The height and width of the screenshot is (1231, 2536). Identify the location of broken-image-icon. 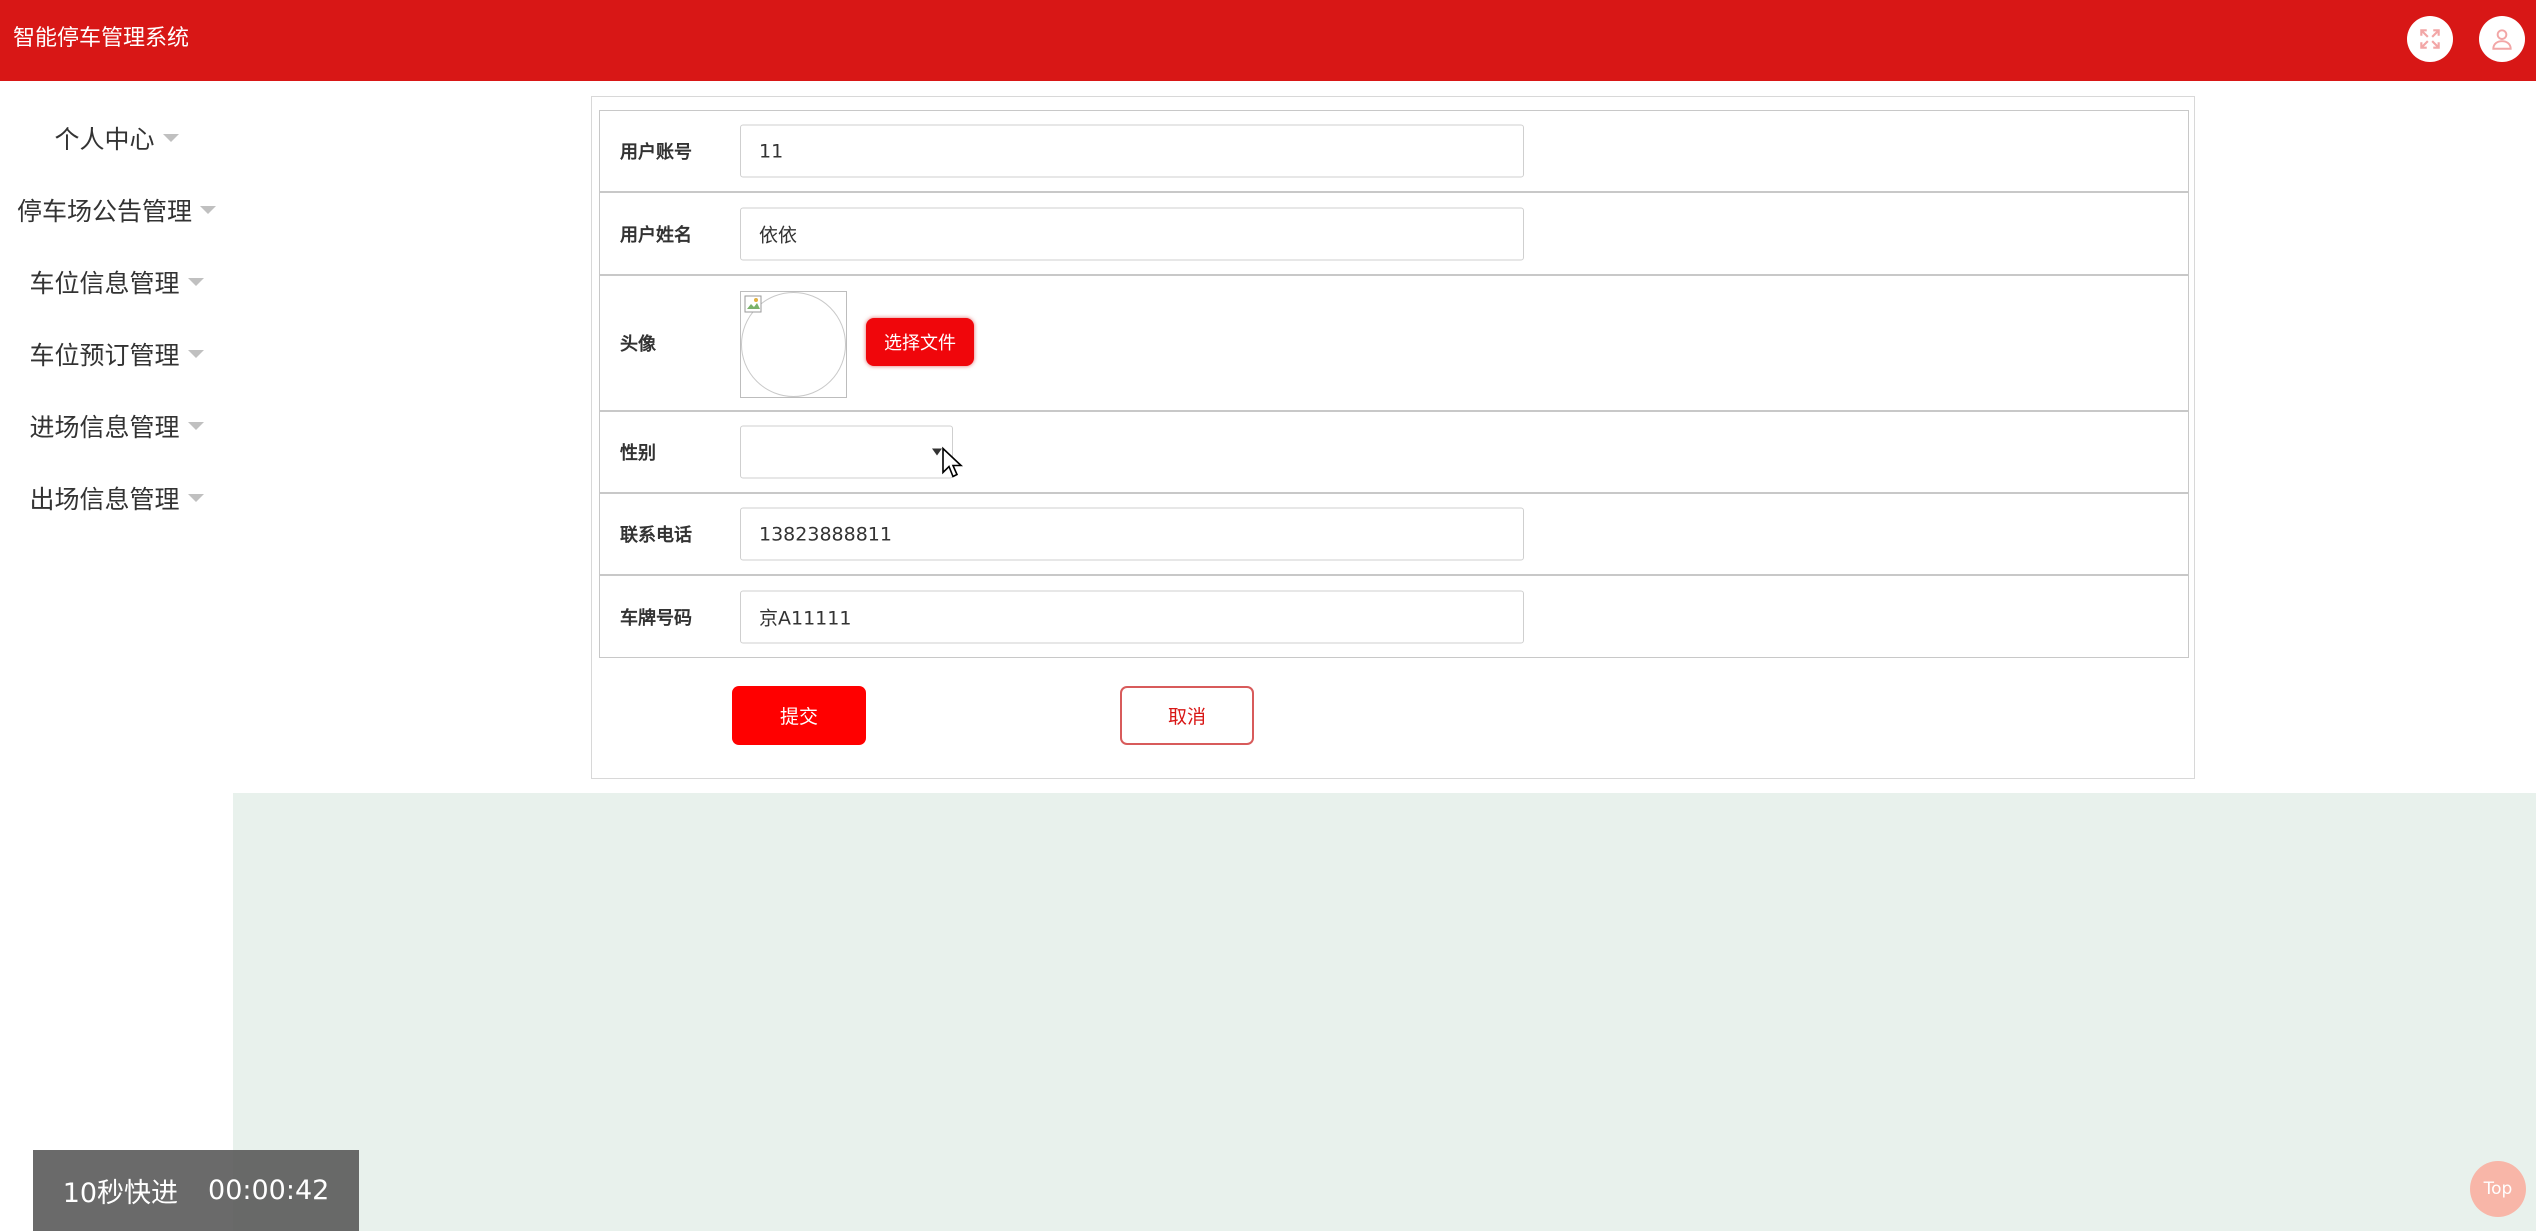
(753, 304).